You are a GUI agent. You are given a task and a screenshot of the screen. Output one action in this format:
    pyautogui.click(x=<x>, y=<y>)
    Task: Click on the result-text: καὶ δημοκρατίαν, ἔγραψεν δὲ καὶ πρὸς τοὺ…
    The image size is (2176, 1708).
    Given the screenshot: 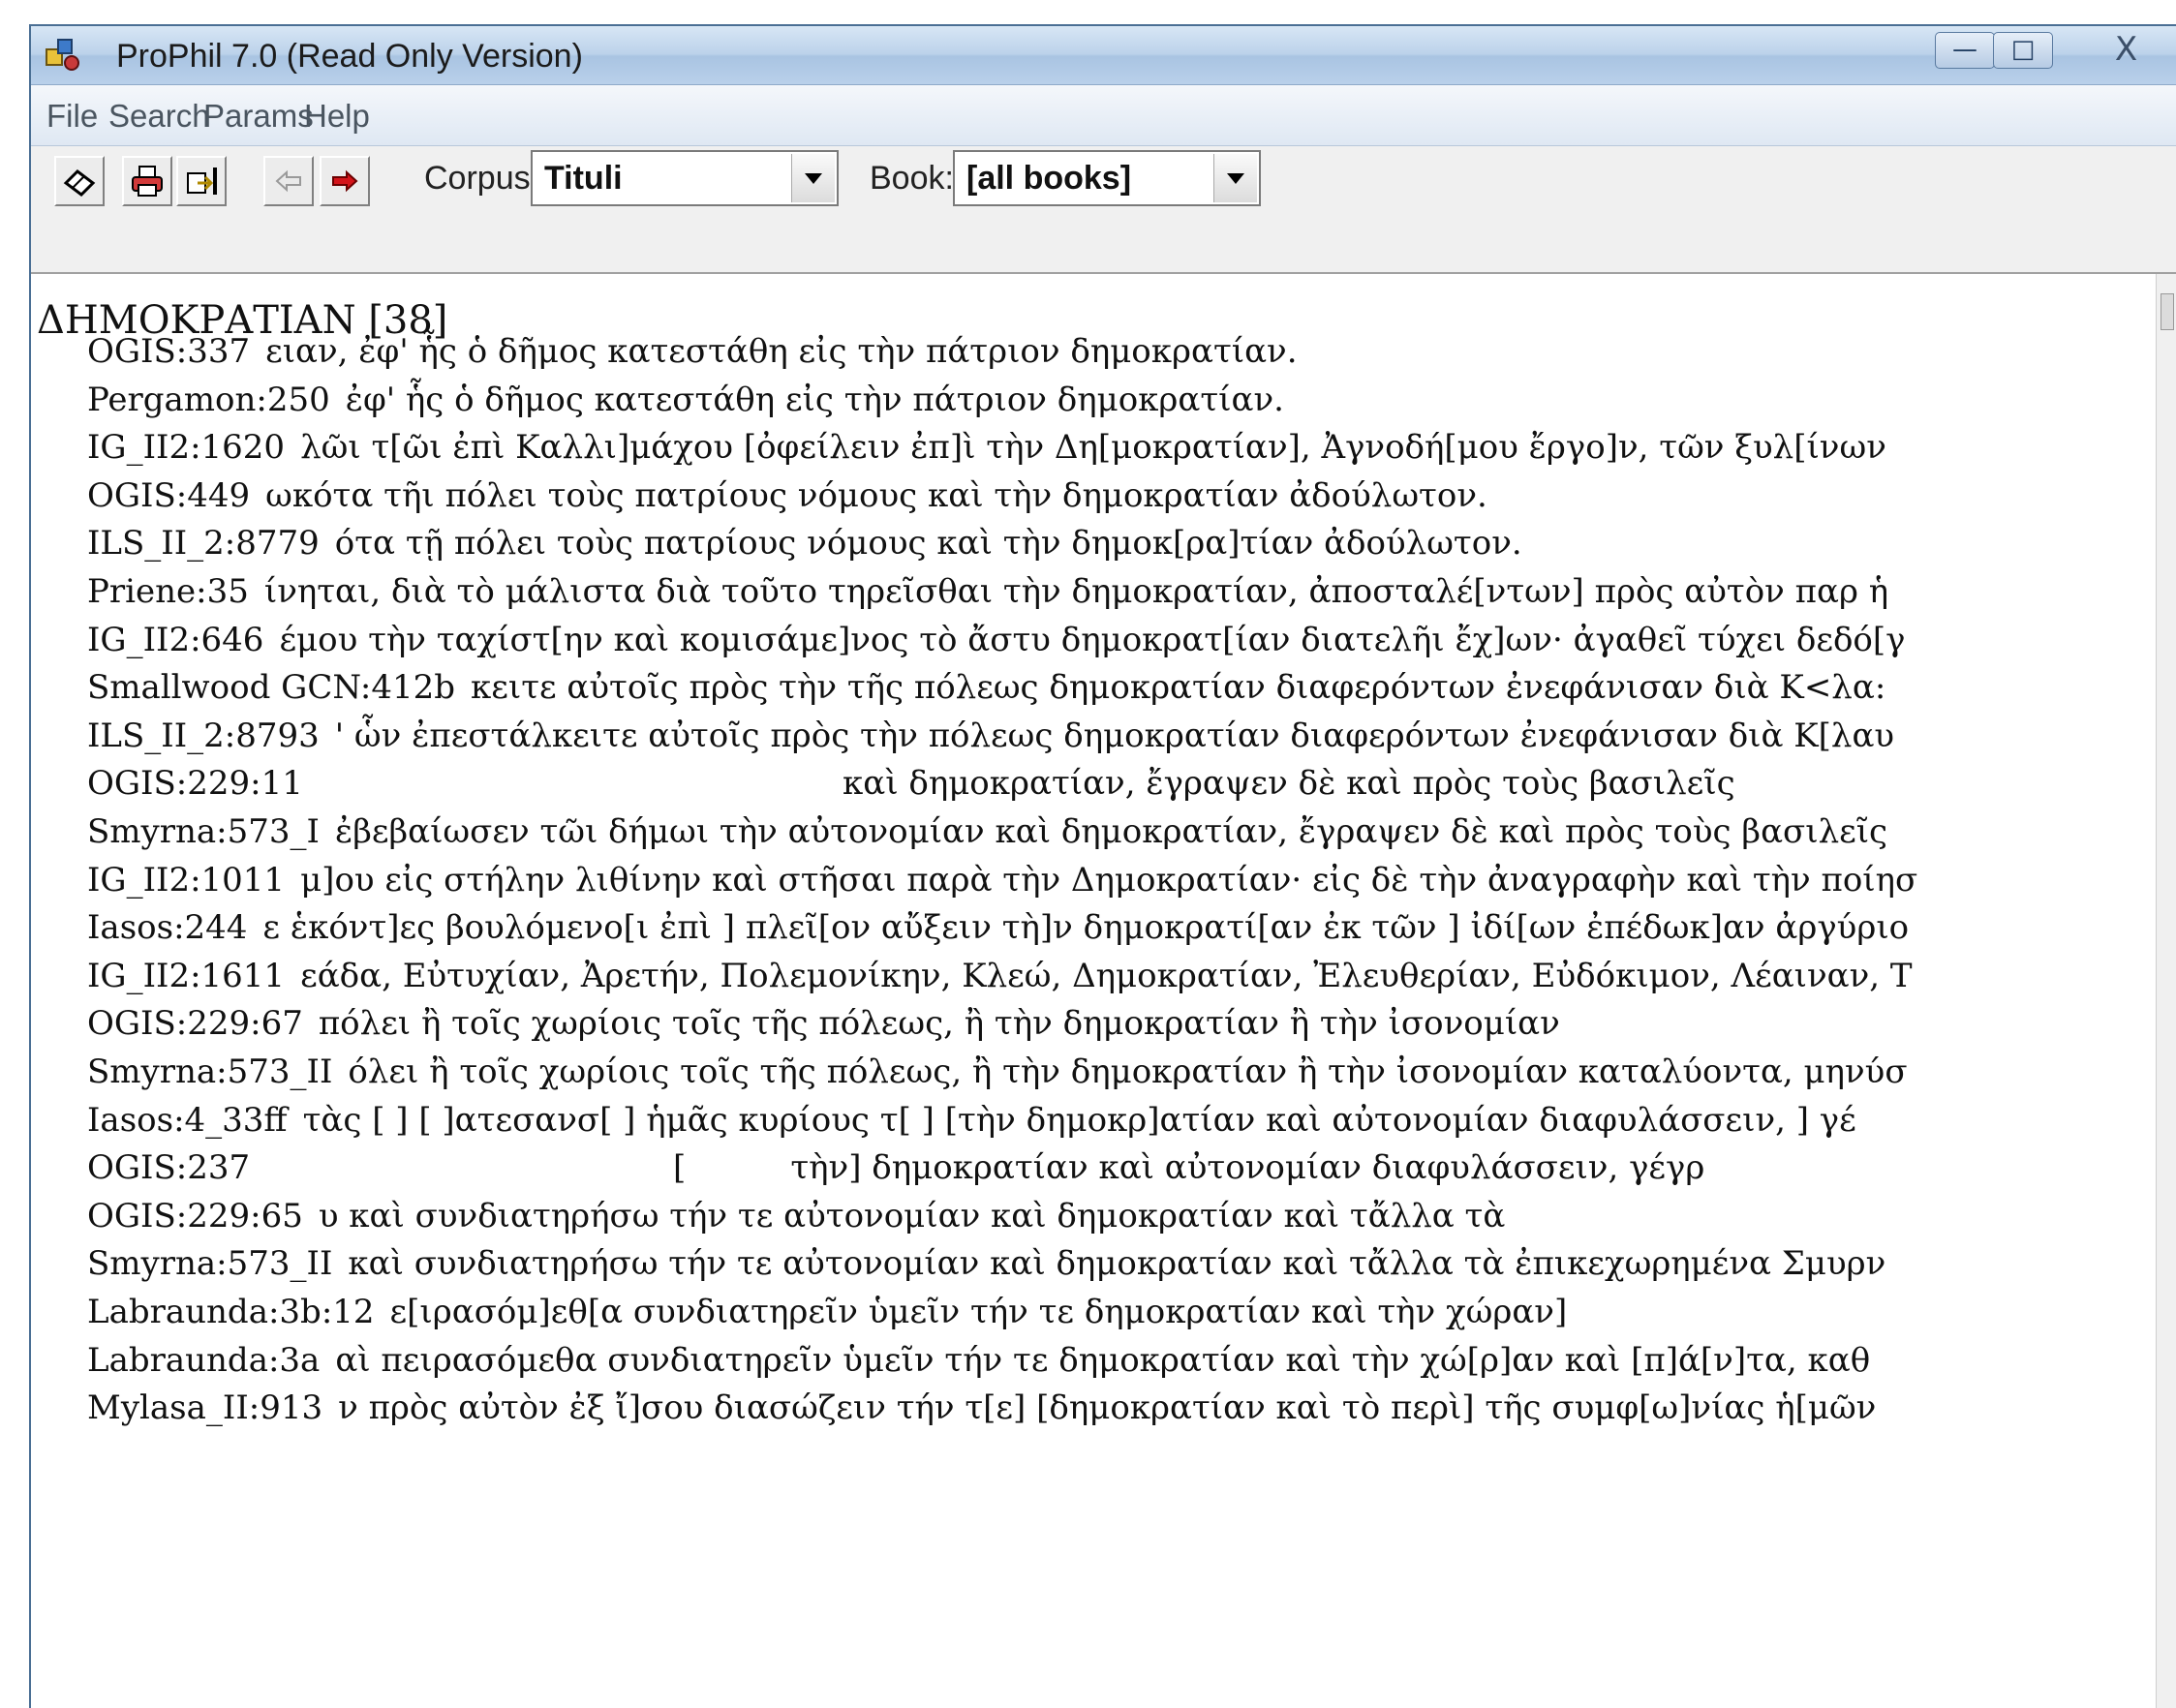 What is the action you would take?
    pyautogui.click(x=1289, y=784)
    